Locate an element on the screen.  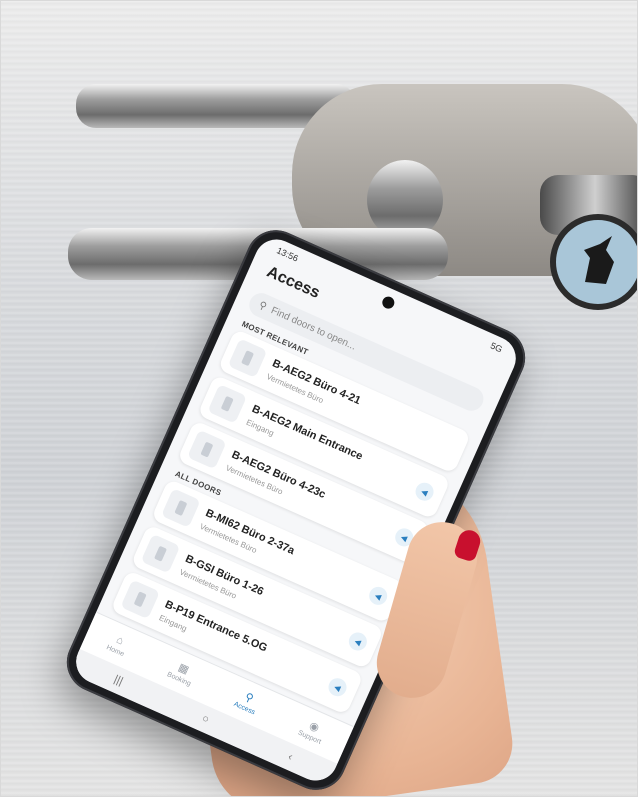
status-time: 13:56 is located at coordinates (287, 254).